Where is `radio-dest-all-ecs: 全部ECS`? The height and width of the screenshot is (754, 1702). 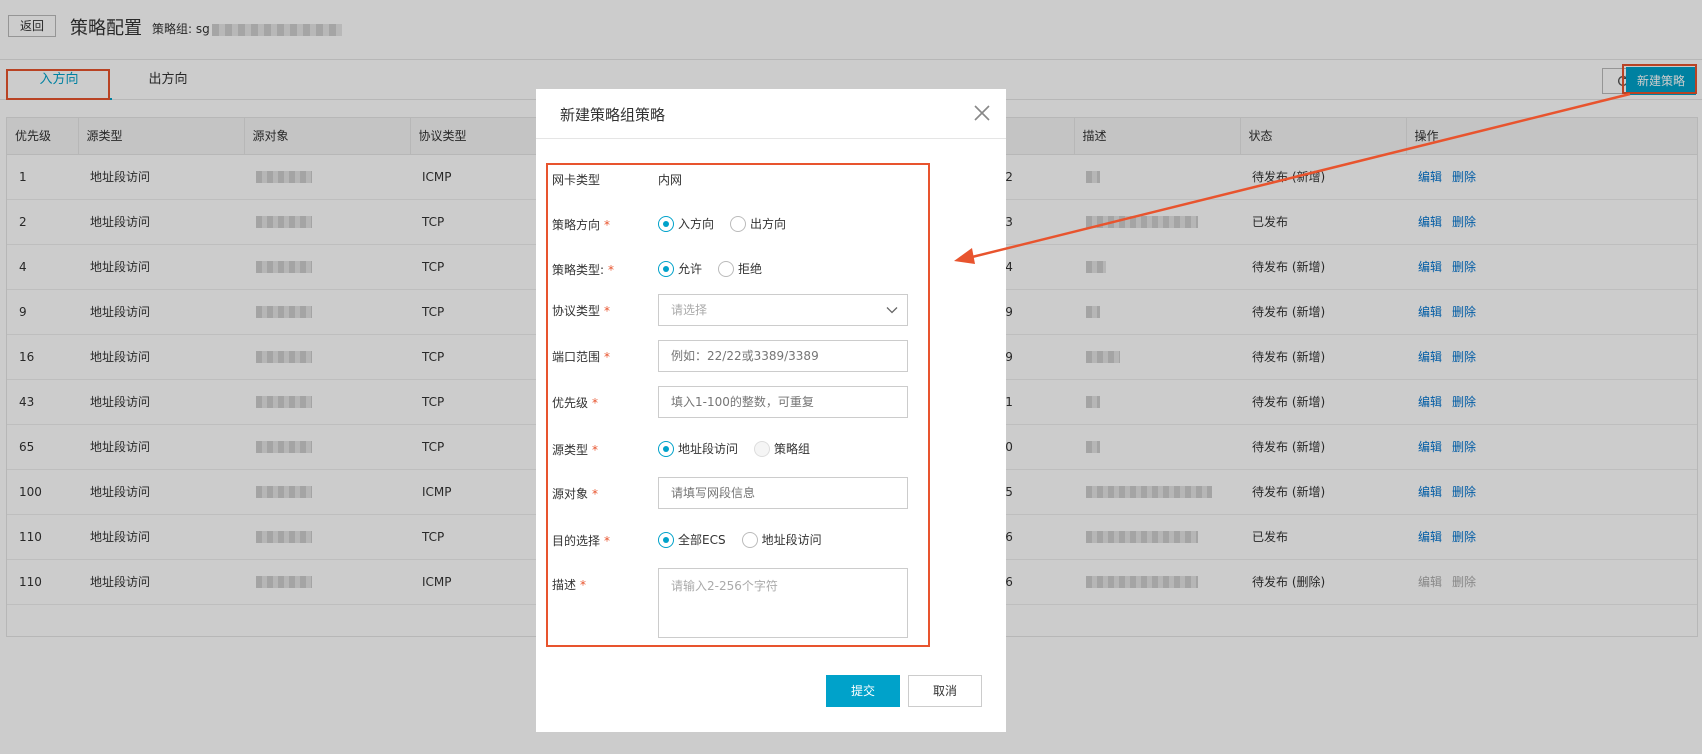 radio-dest-all-ecs: 全部ECS is located at coordinates (692, 539).